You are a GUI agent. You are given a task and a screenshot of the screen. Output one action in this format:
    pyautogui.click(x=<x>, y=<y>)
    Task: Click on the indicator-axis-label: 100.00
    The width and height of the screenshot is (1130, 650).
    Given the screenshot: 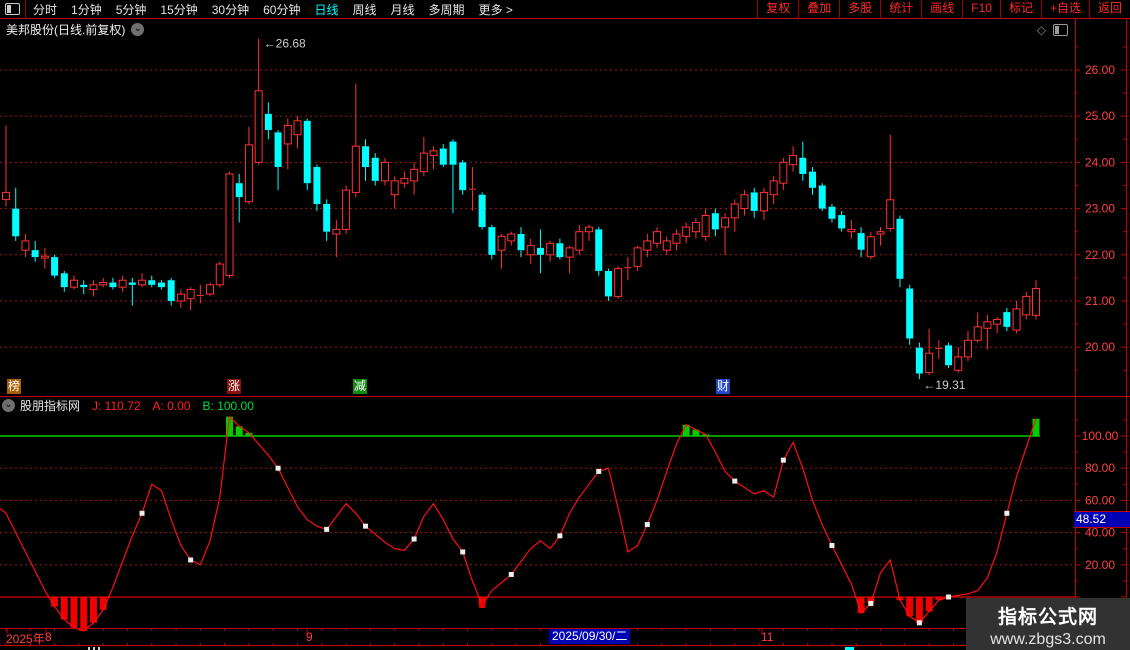 What is the action you would take?
    pyautogui.click(x=1100, y=436)
    